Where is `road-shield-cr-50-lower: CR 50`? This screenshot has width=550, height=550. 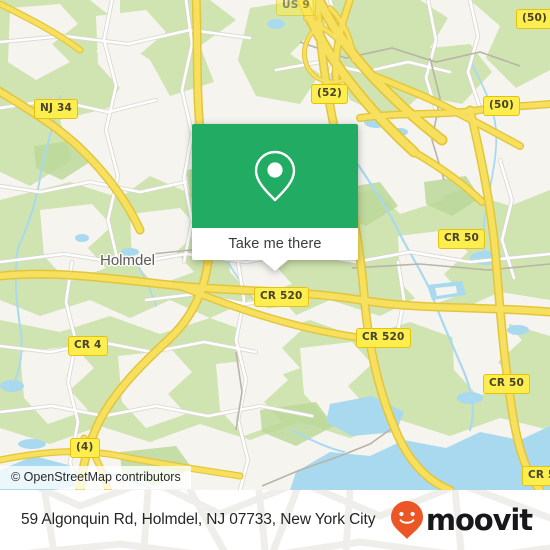 road-shield-cr-50-lower: CR 50 is located at coordinates (507, 384).